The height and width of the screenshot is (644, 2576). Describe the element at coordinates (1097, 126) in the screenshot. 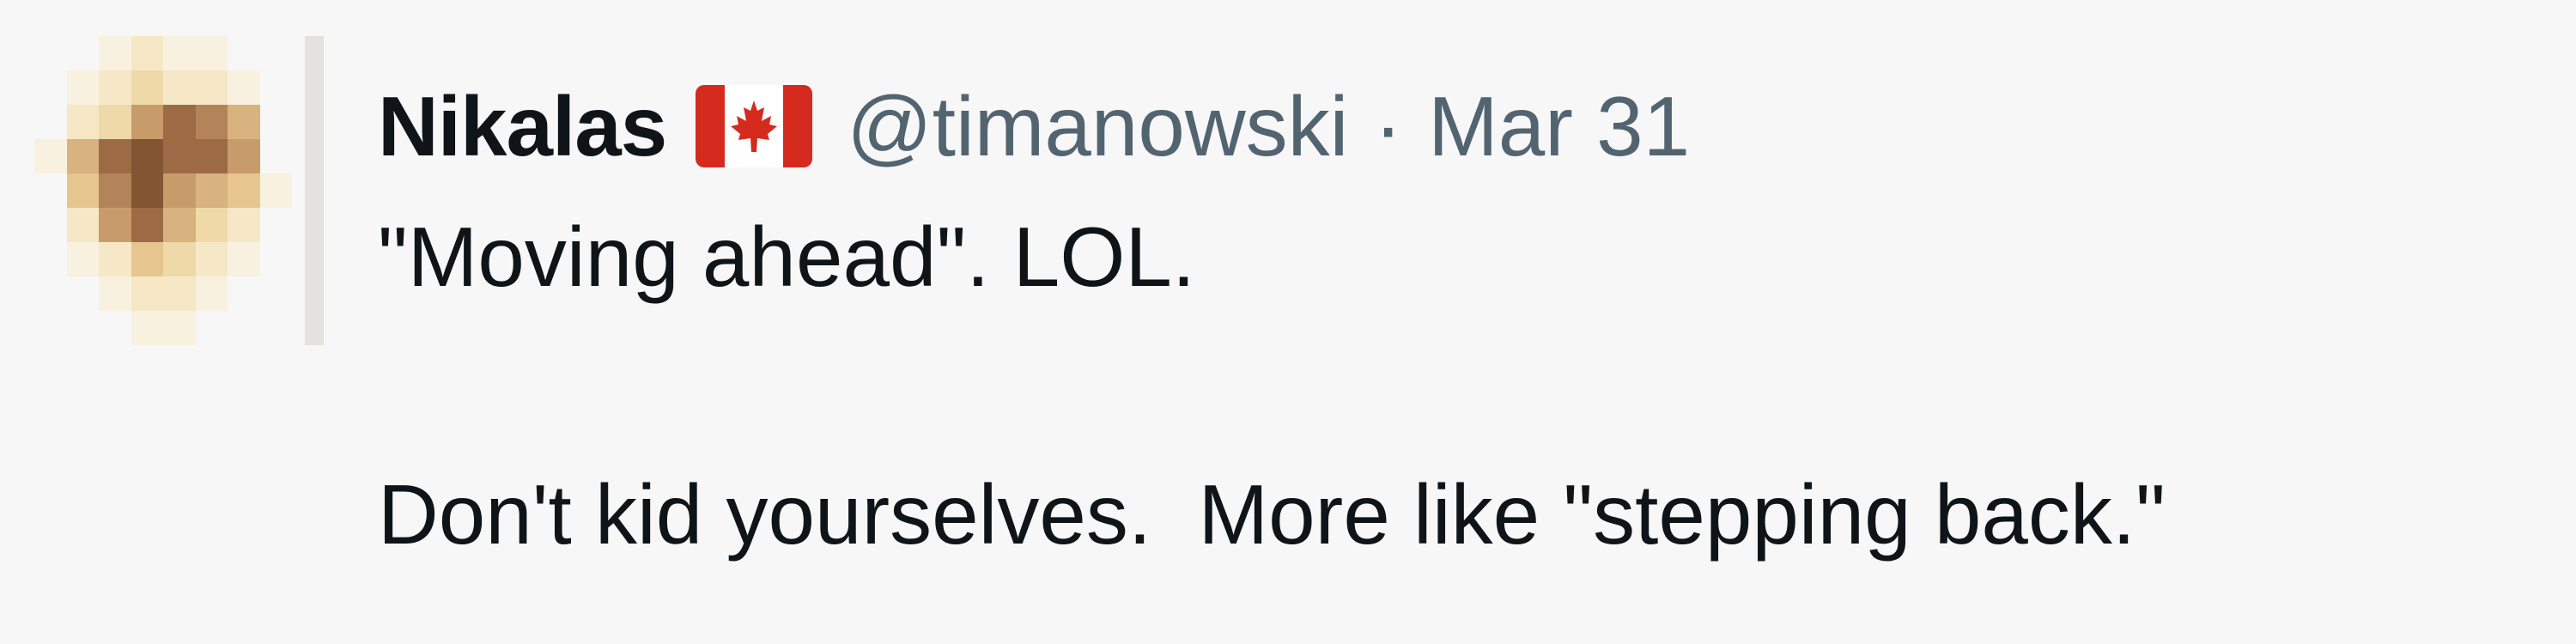

I see `author-handle: @timanowski` at that location.